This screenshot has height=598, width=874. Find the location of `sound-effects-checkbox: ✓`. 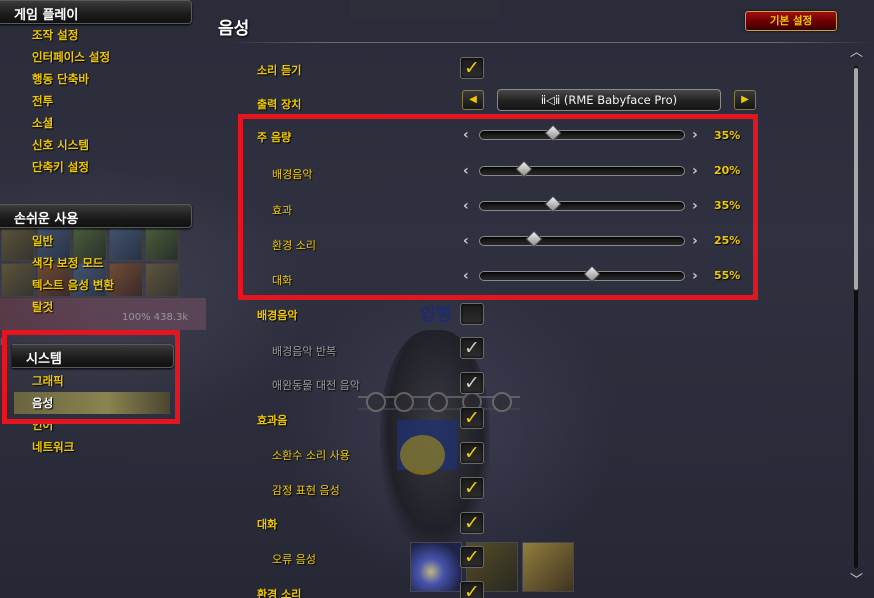

sound-effects-checkbox: ✓ is located at coordinates (472, 418).